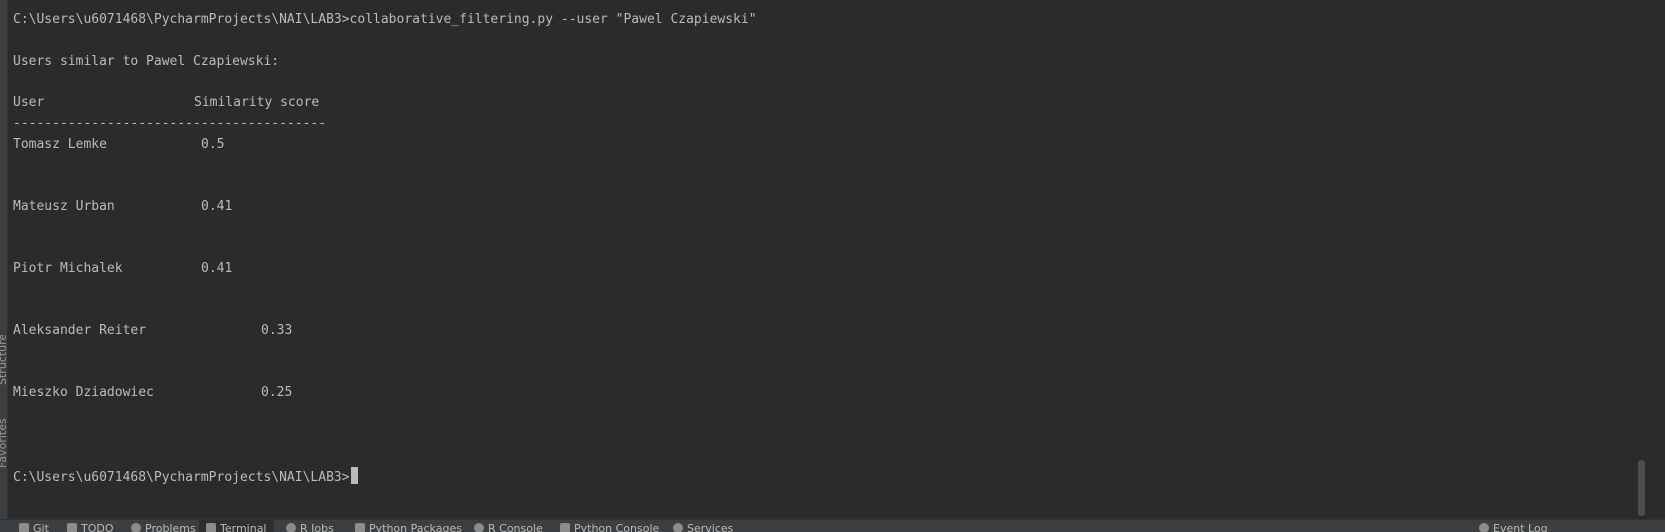 This screenshot has width=1665, height=532. Describe the element at coordinates (360, 527) in the screenshot. I see `packages-icon` at that location.